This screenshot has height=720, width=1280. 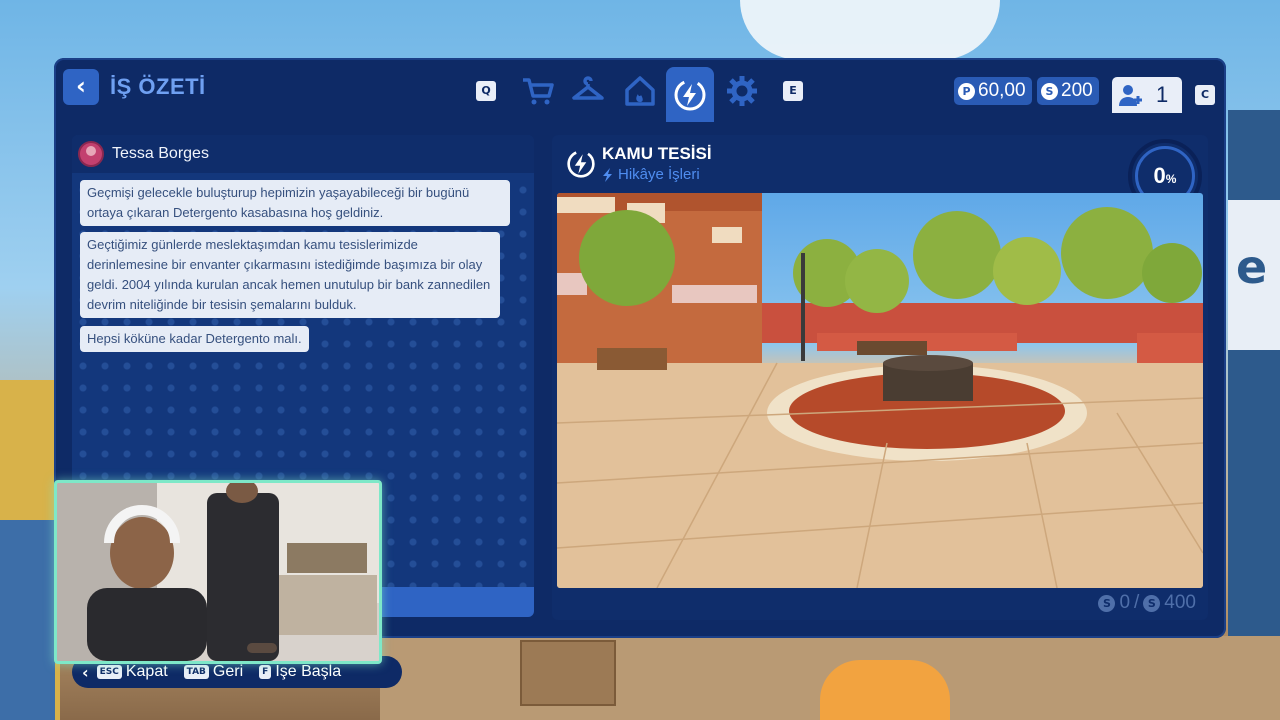 I want to click on tab-settings, so click(x=742, y=91).